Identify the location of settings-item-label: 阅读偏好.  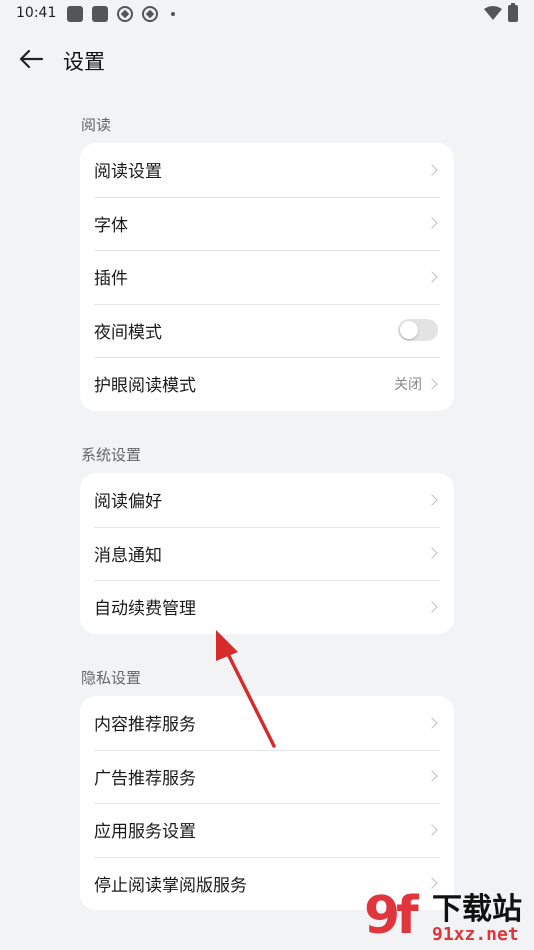
(128, 502).